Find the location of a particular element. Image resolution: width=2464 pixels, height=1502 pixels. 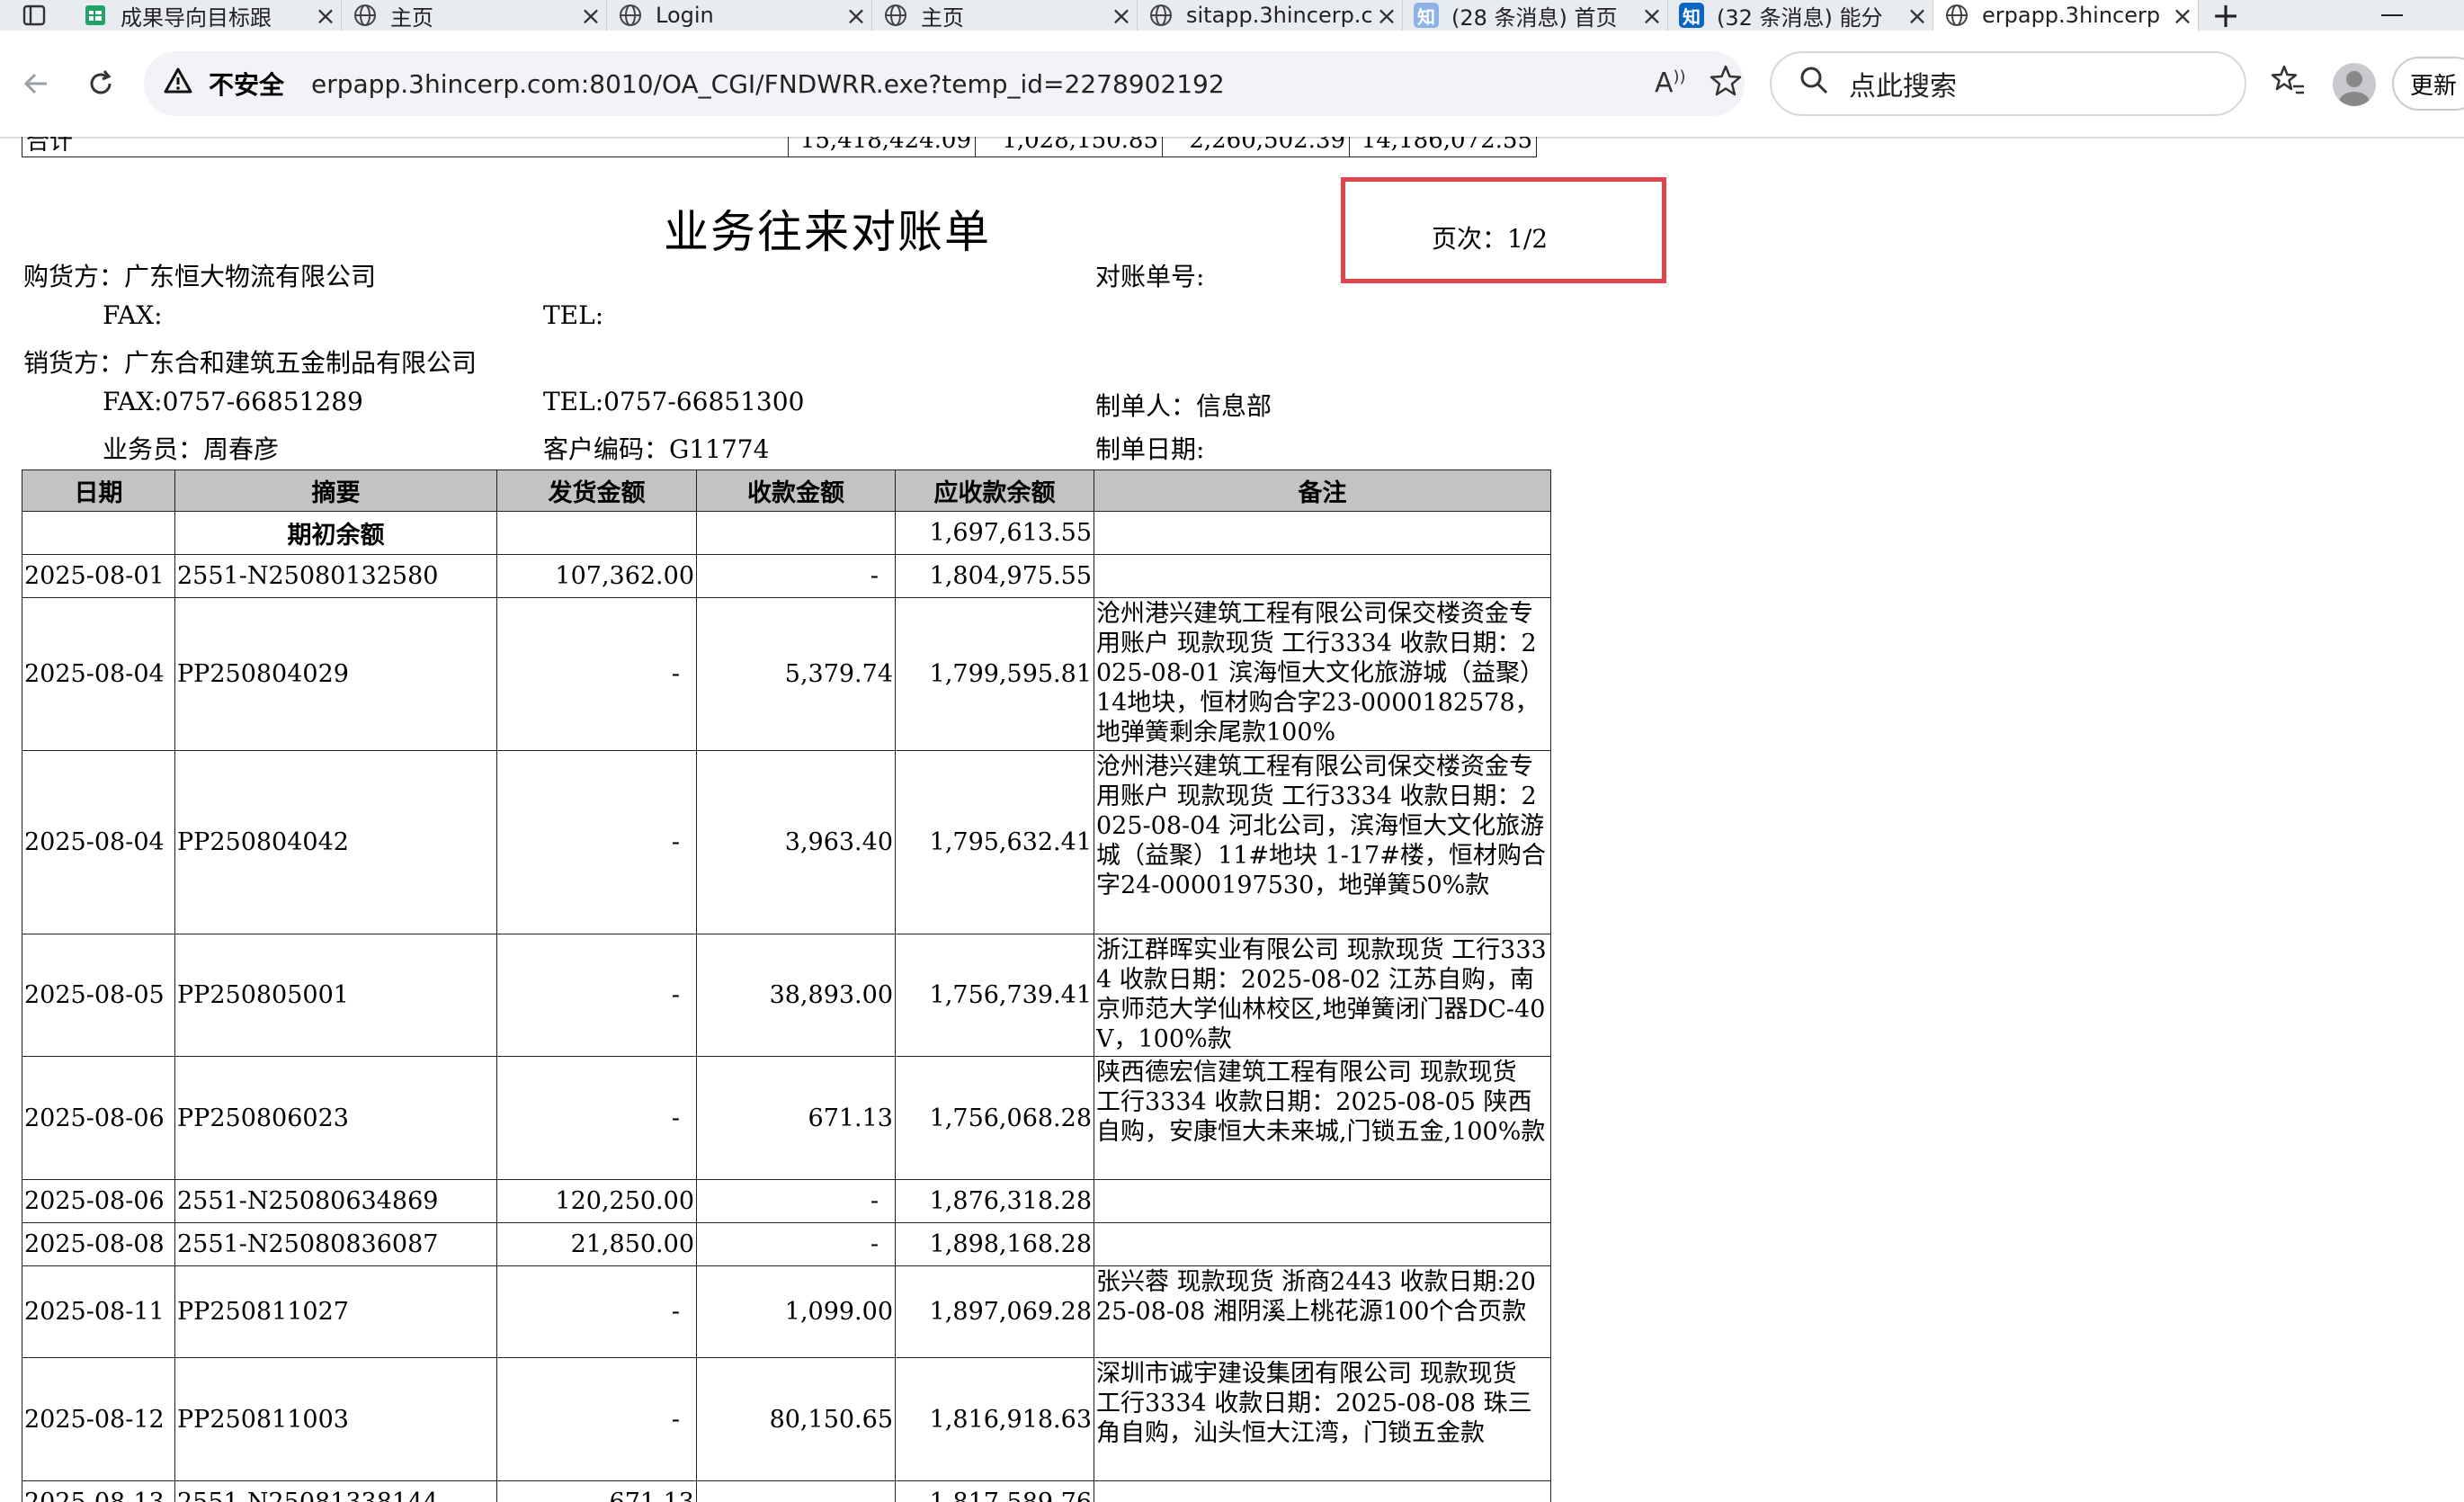

balance-cell: 1,897,069.28 is located at coordinates (994, 1311).